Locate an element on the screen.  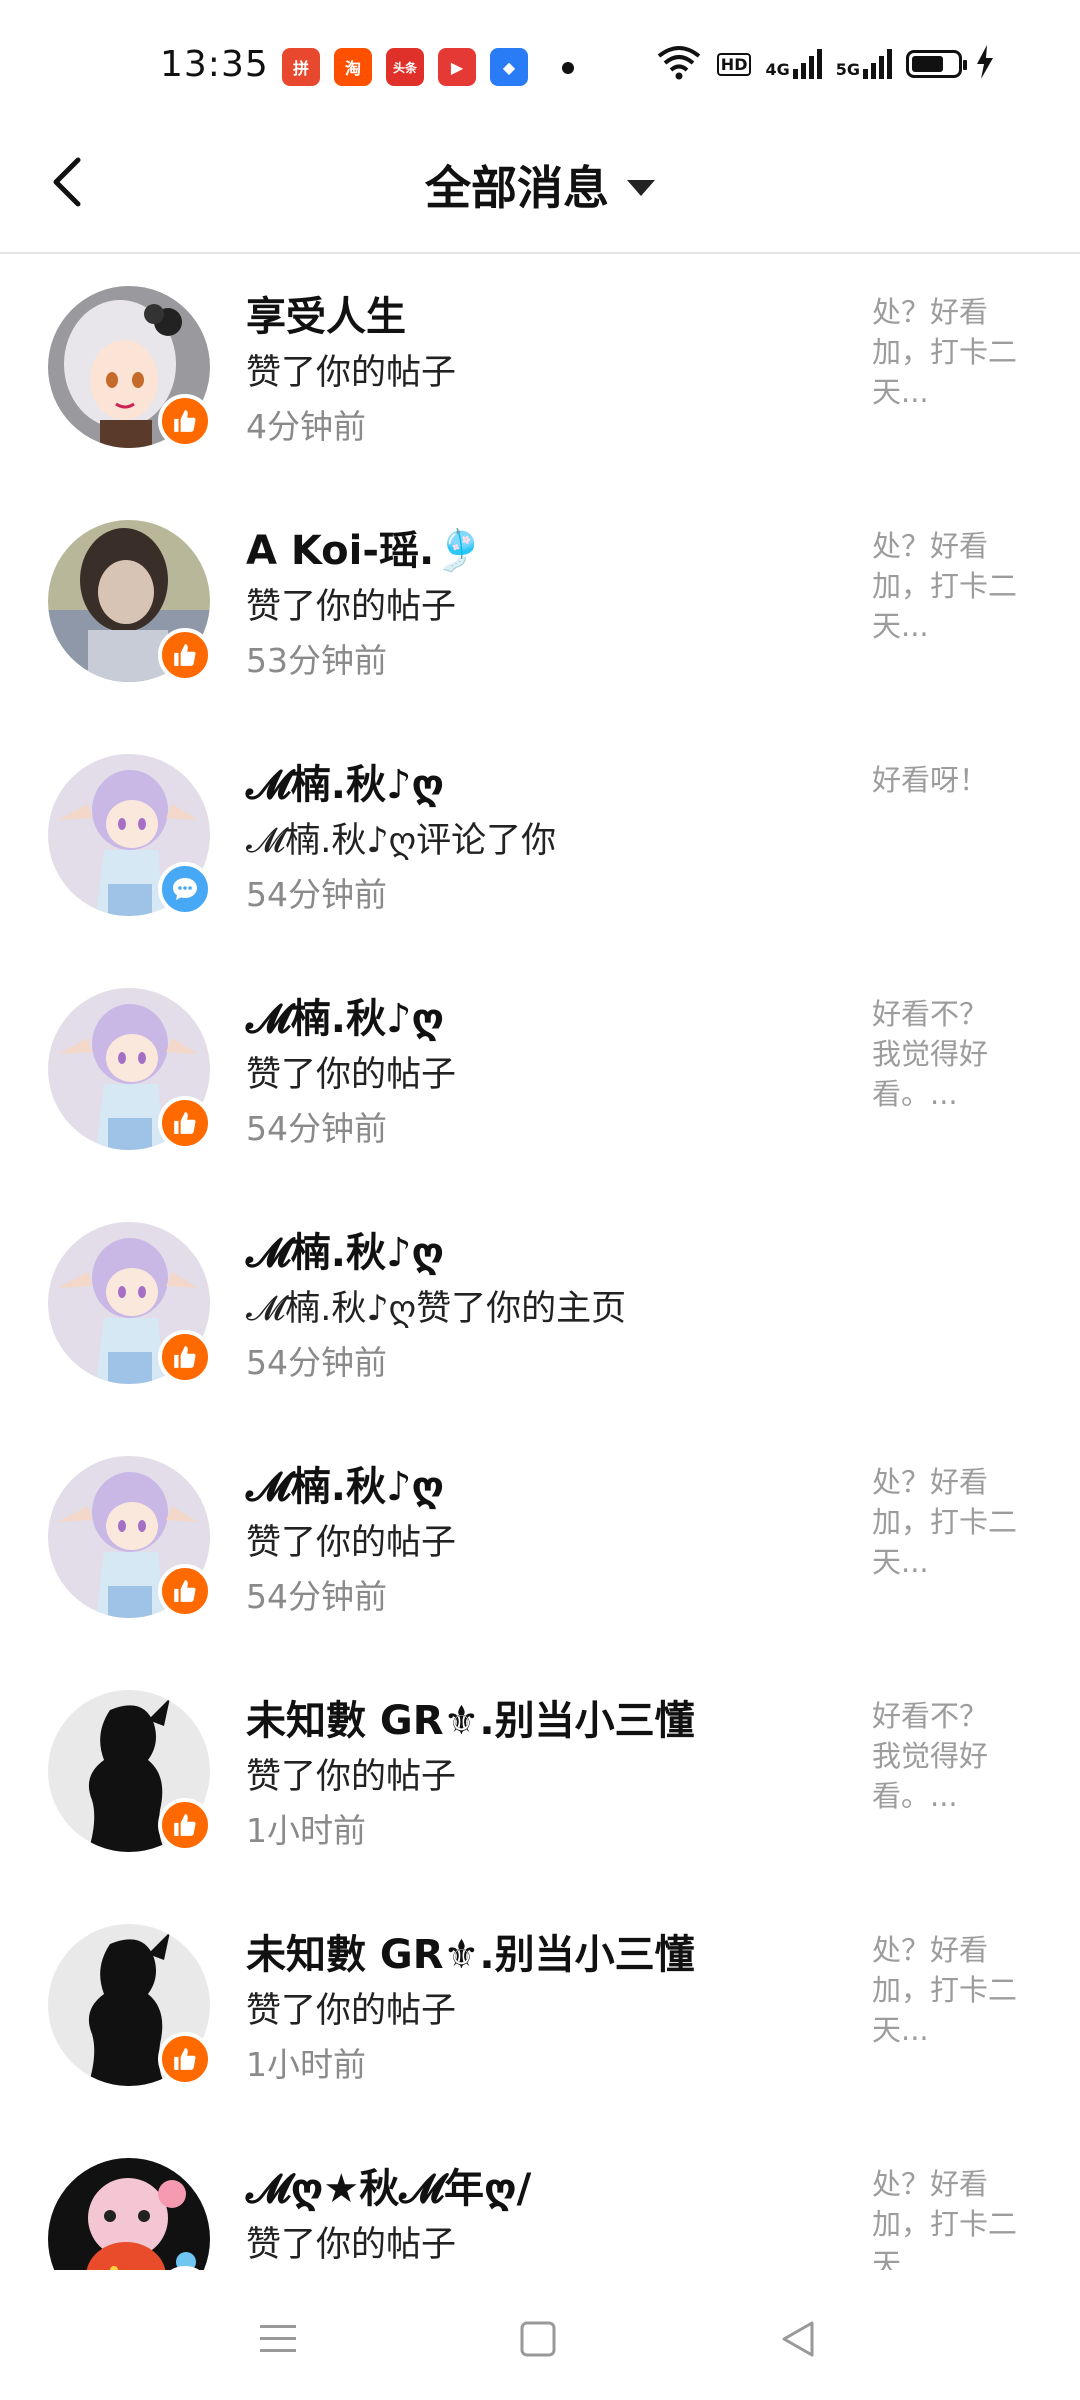
status-bar: 13:35 拼淘头条 ▶ ◆ HD 4G 5G is located at coordinates (540, 60).